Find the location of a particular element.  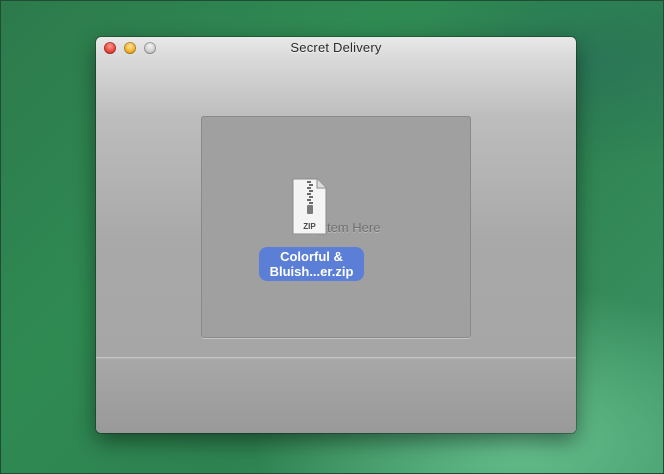

window-title: Secret Delivery is located at coordinates (336, 47).